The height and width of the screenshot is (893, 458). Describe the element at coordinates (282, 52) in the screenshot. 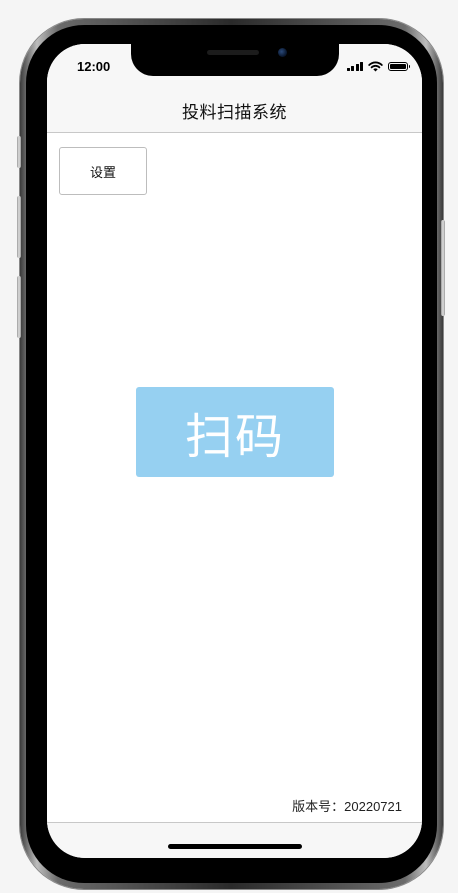

I see `front-camera` at that location.